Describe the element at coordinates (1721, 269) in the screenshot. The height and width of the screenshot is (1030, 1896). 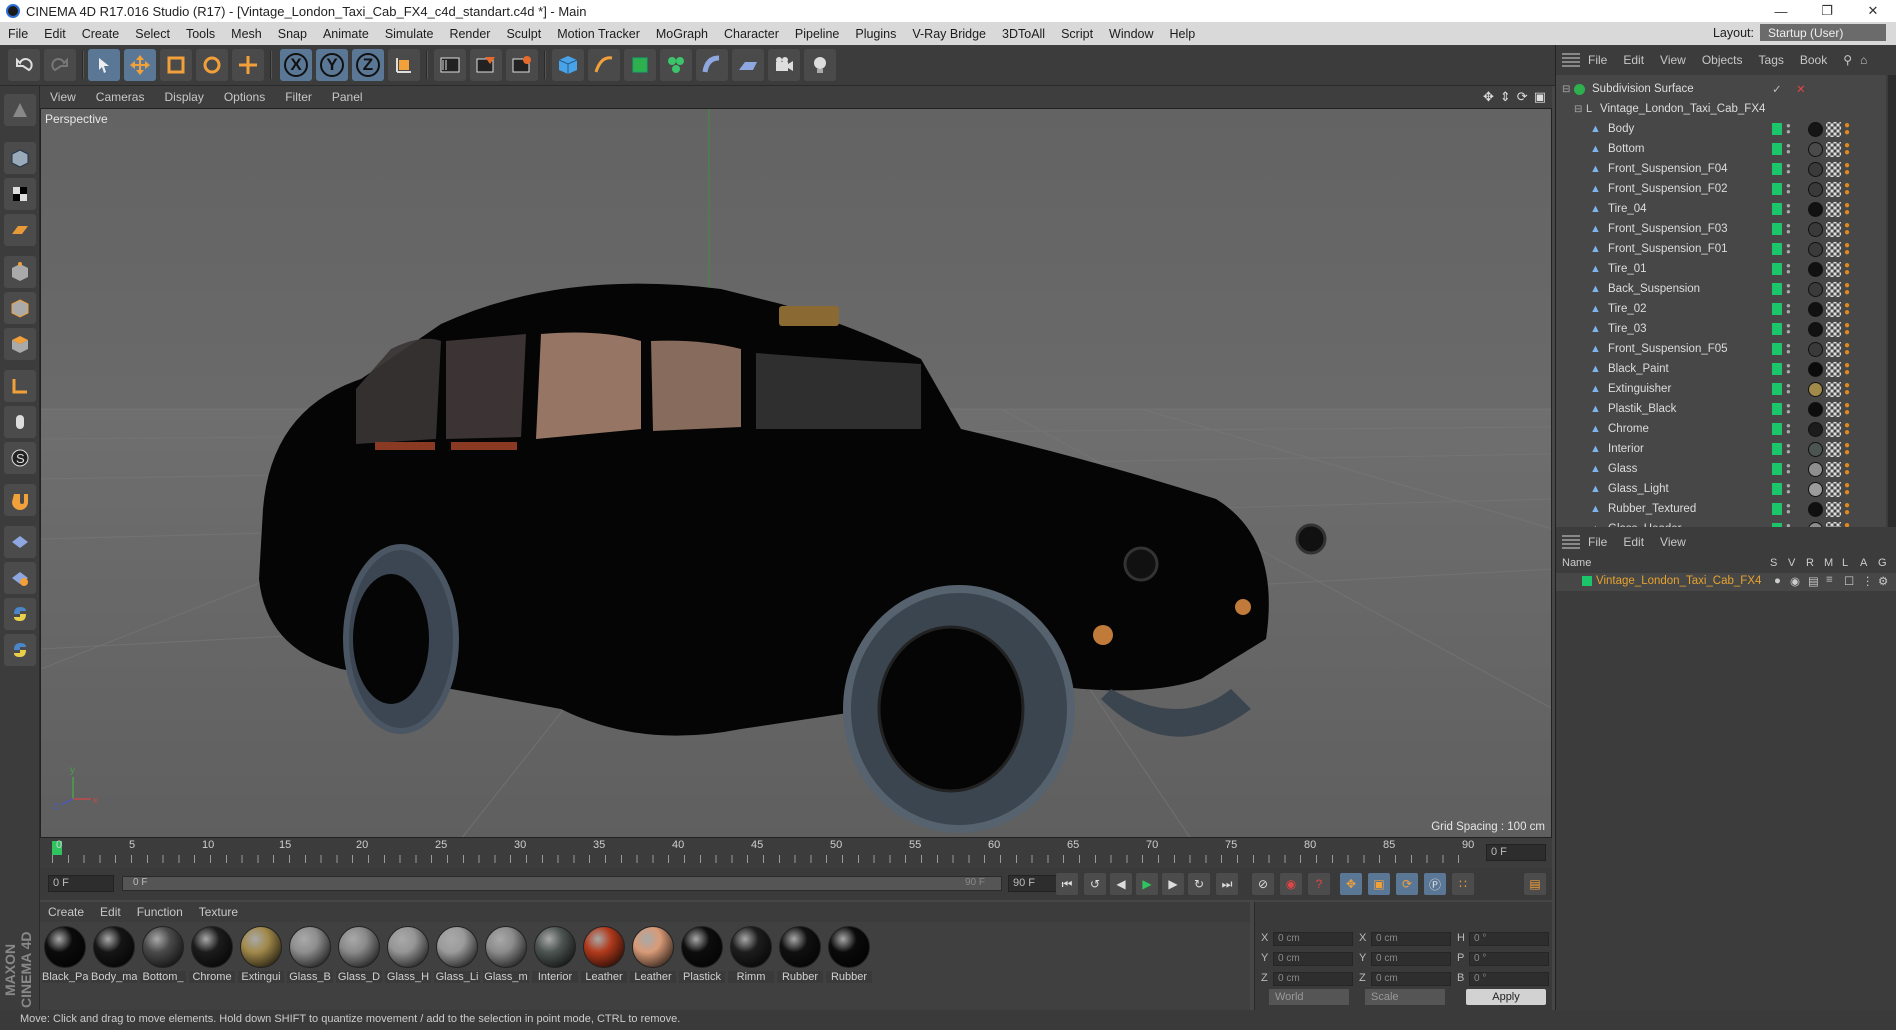
I see `object-row: ▲ Tire_01 ● ● ● ●` at that location.